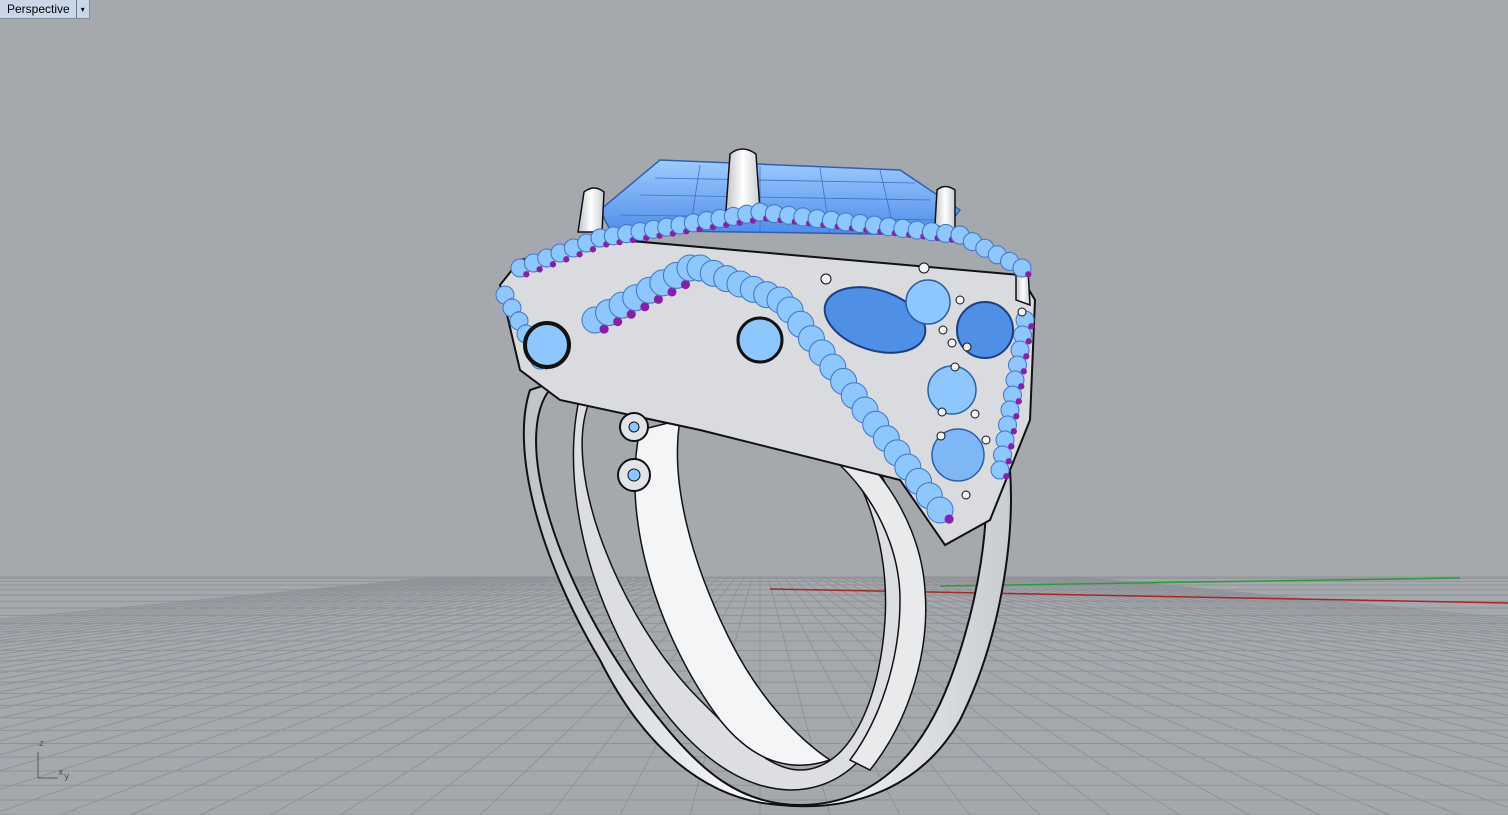 The height and width of the screenshot is (815, 1508). I want to click on viewport-title-tab: Perspective ▾, so click(45, 9).